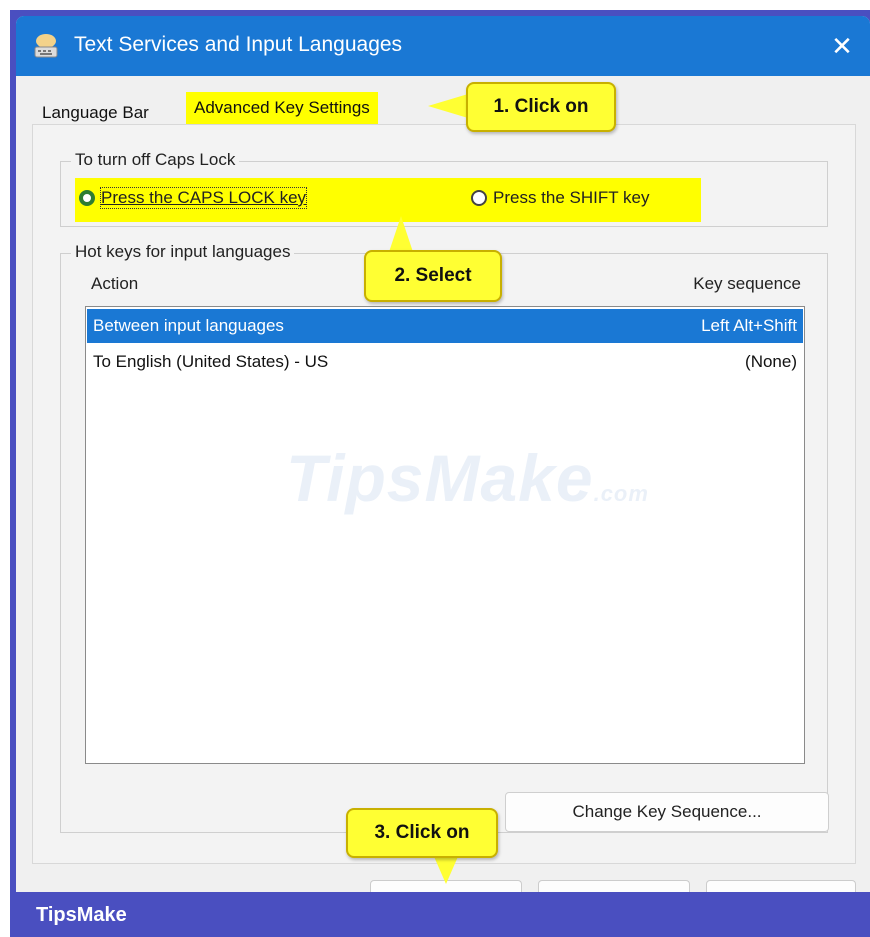 The image size is (870, 937). Describe the element at coordinates (621, 493) in the screenshot. I see `watermark-suffix: .com` at that location.